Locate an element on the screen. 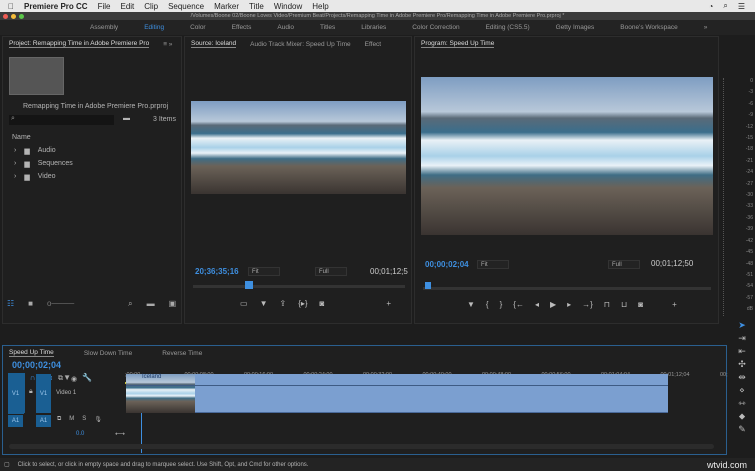 The image size is (755, 471). v1-track-target: V1 is located at coordinates (43, 393).